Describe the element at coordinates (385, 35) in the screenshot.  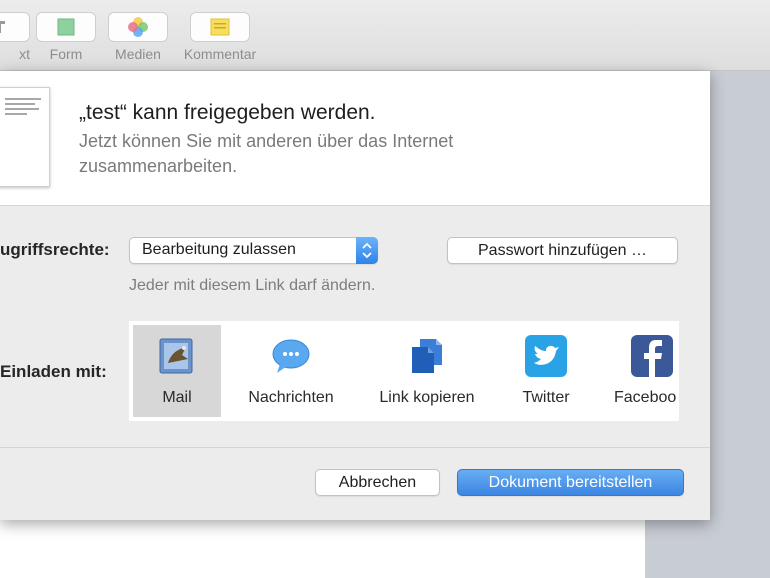
I see `toolbar: xt Form Medien Kommentar` at that location.